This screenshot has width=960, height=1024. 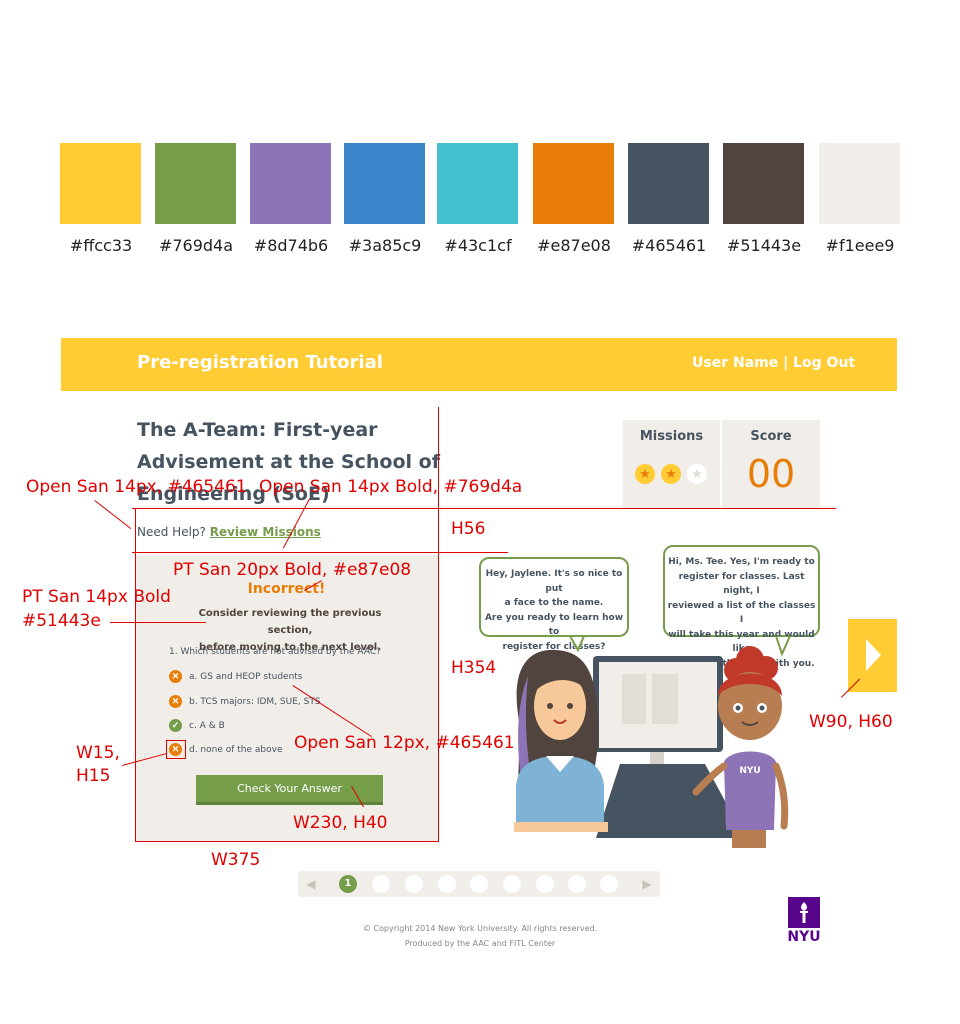 What do you see at coordinates (824, 363) in the screenshot?
I see `logout-link: Log Out` at bounding box center [824, 363].